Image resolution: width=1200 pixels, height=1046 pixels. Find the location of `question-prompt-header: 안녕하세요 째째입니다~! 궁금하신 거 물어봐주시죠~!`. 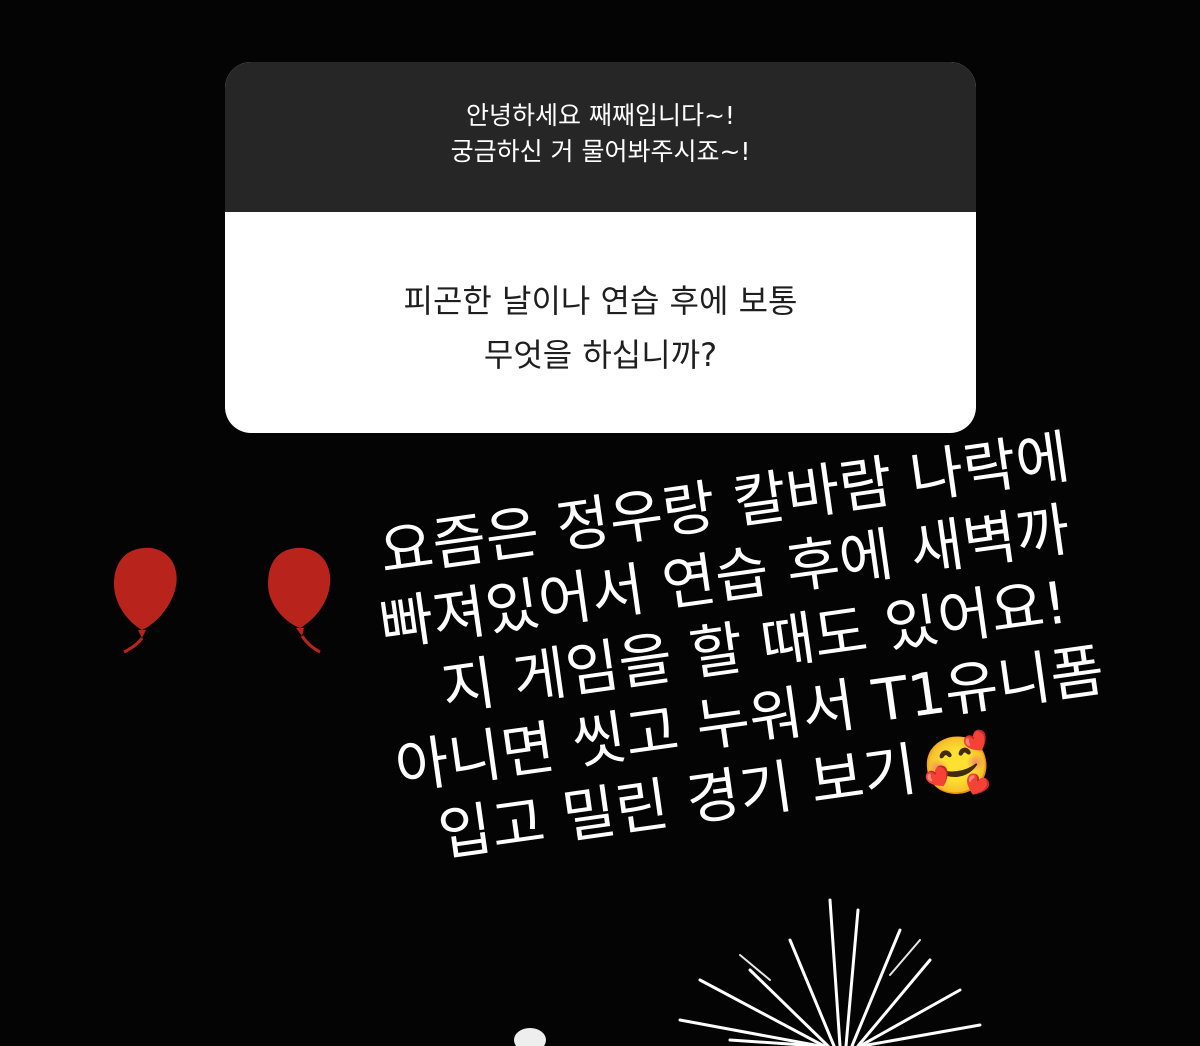

question-prompt-header: 안녕하세요 째째입니다~! 궁금하신 거 물어봐주시죠~! is located at coordinates (600, 137).